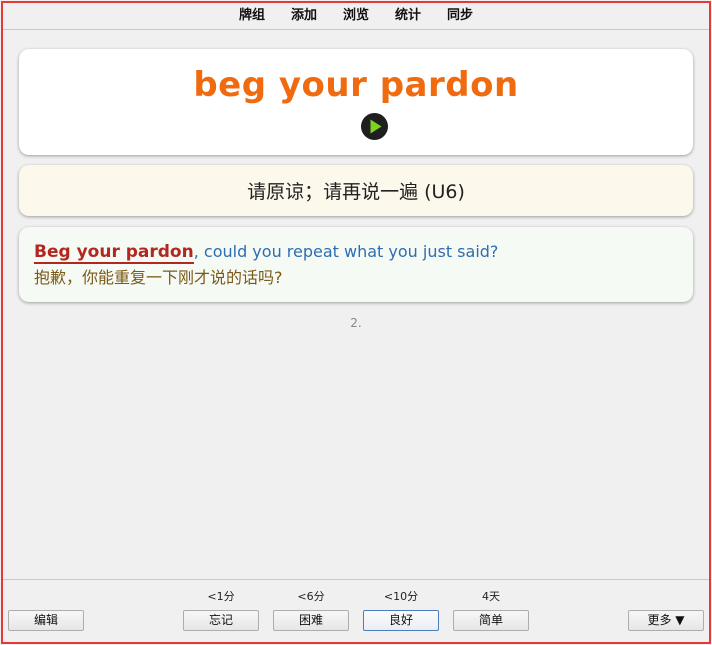  What do you see at coordinates (460, 16) in the screenshot?
I see `menu-sync: 同步` at bounding box center [460, 16].